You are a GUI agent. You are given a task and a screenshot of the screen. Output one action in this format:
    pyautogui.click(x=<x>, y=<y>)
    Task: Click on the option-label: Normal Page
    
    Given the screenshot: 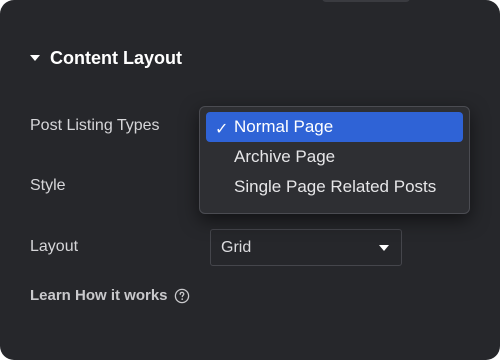 What is the action you would take?
    pyautogui.click(x=284, y=126)
    